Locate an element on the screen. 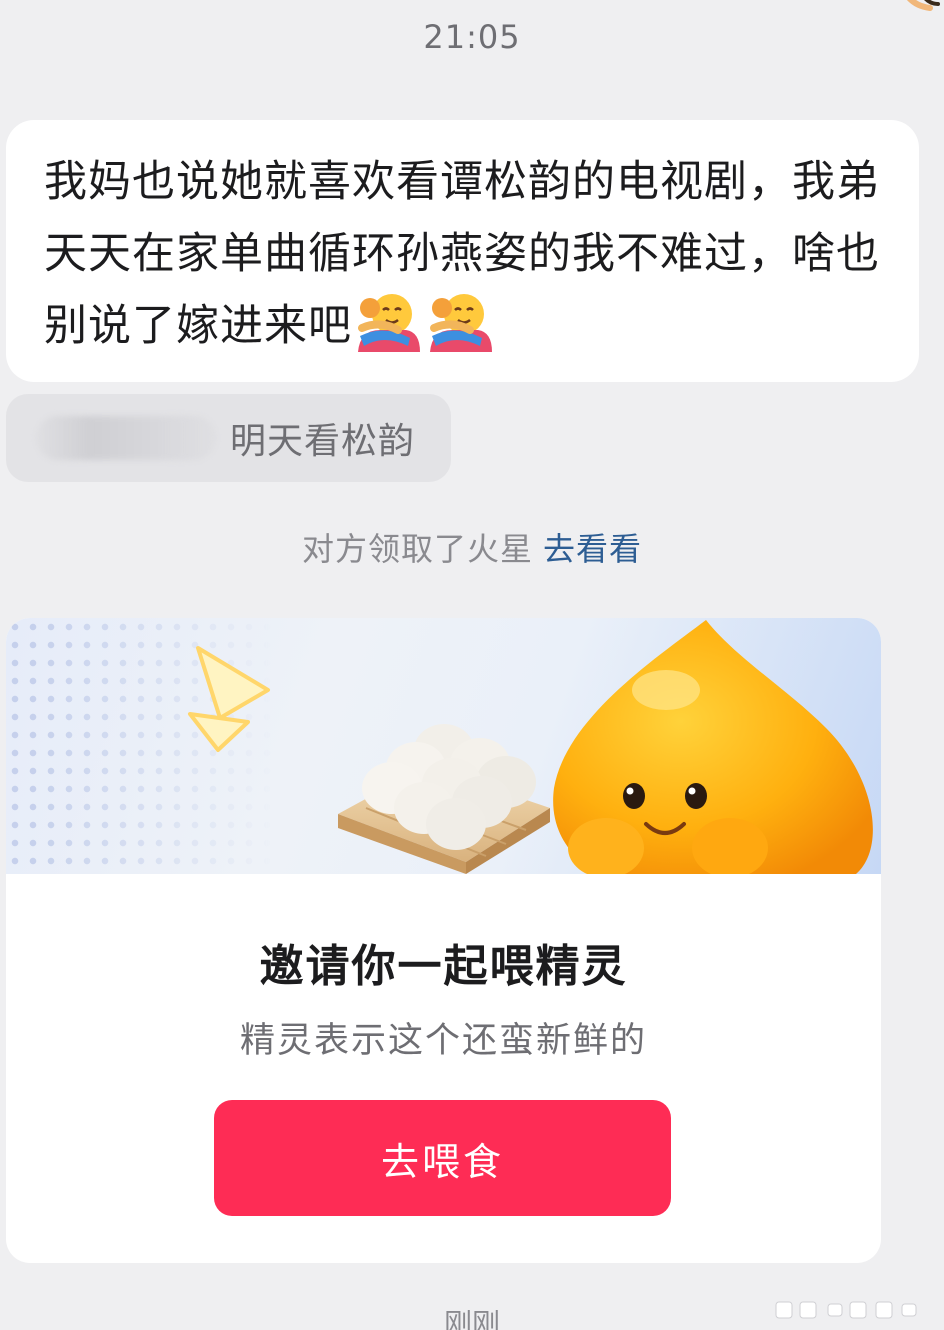  watermark-icon is located at coordinates (846, 1310).